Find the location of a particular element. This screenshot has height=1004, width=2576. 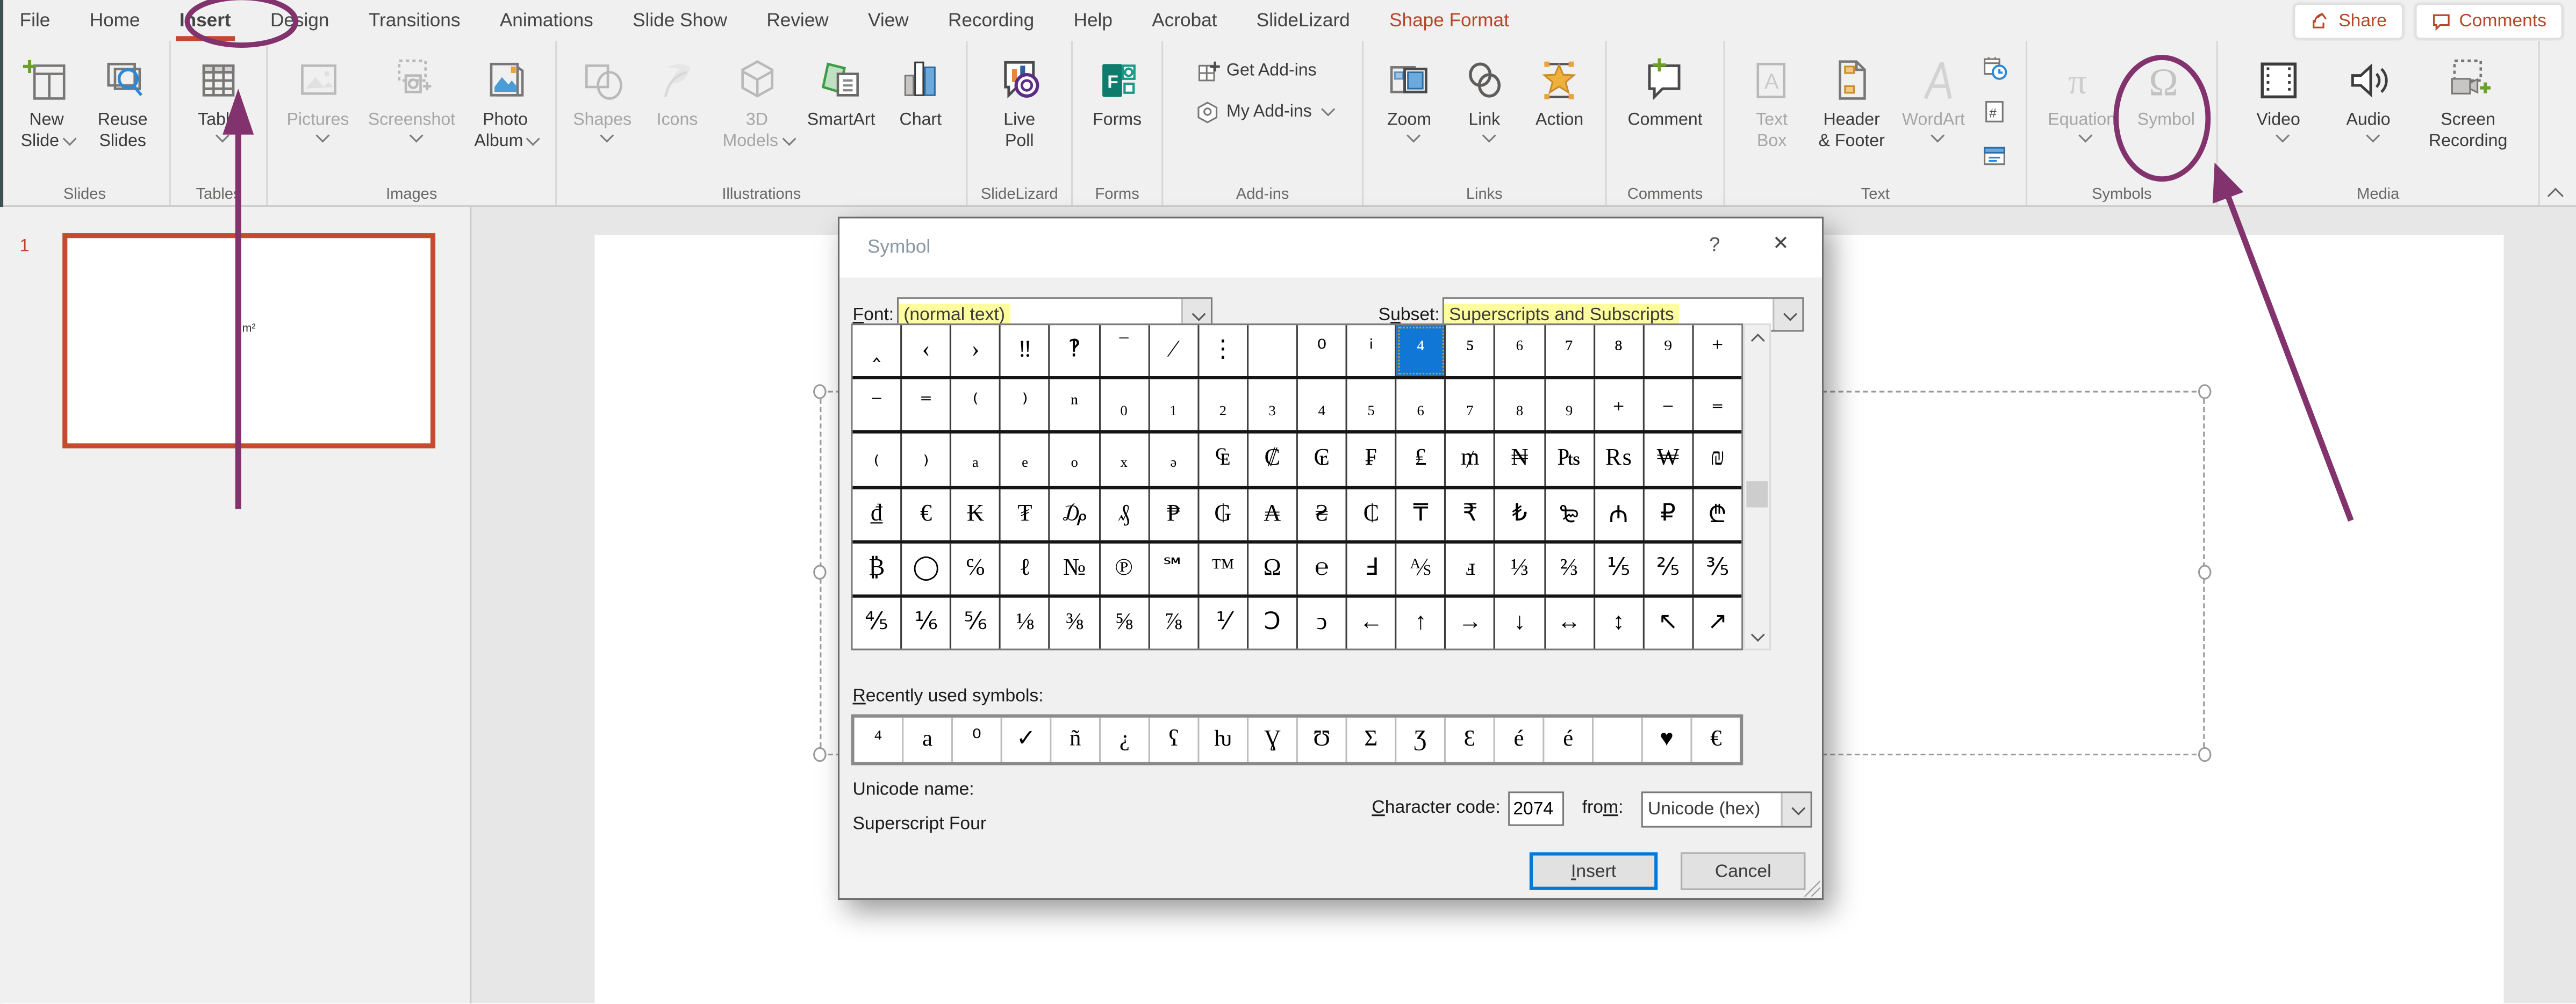

symbol-cell: ₪ is located at coordinates (1717, 459).